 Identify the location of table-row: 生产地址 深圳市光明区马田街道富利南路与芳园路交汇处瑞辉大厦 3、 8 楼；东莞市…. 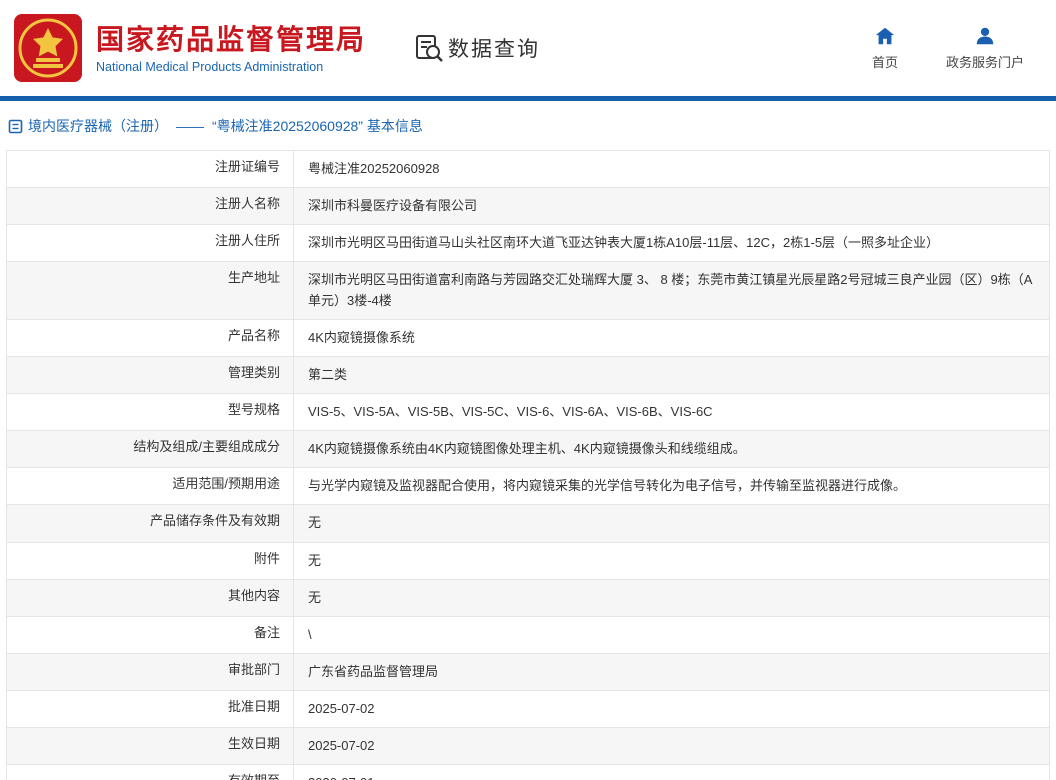
(528, 291).